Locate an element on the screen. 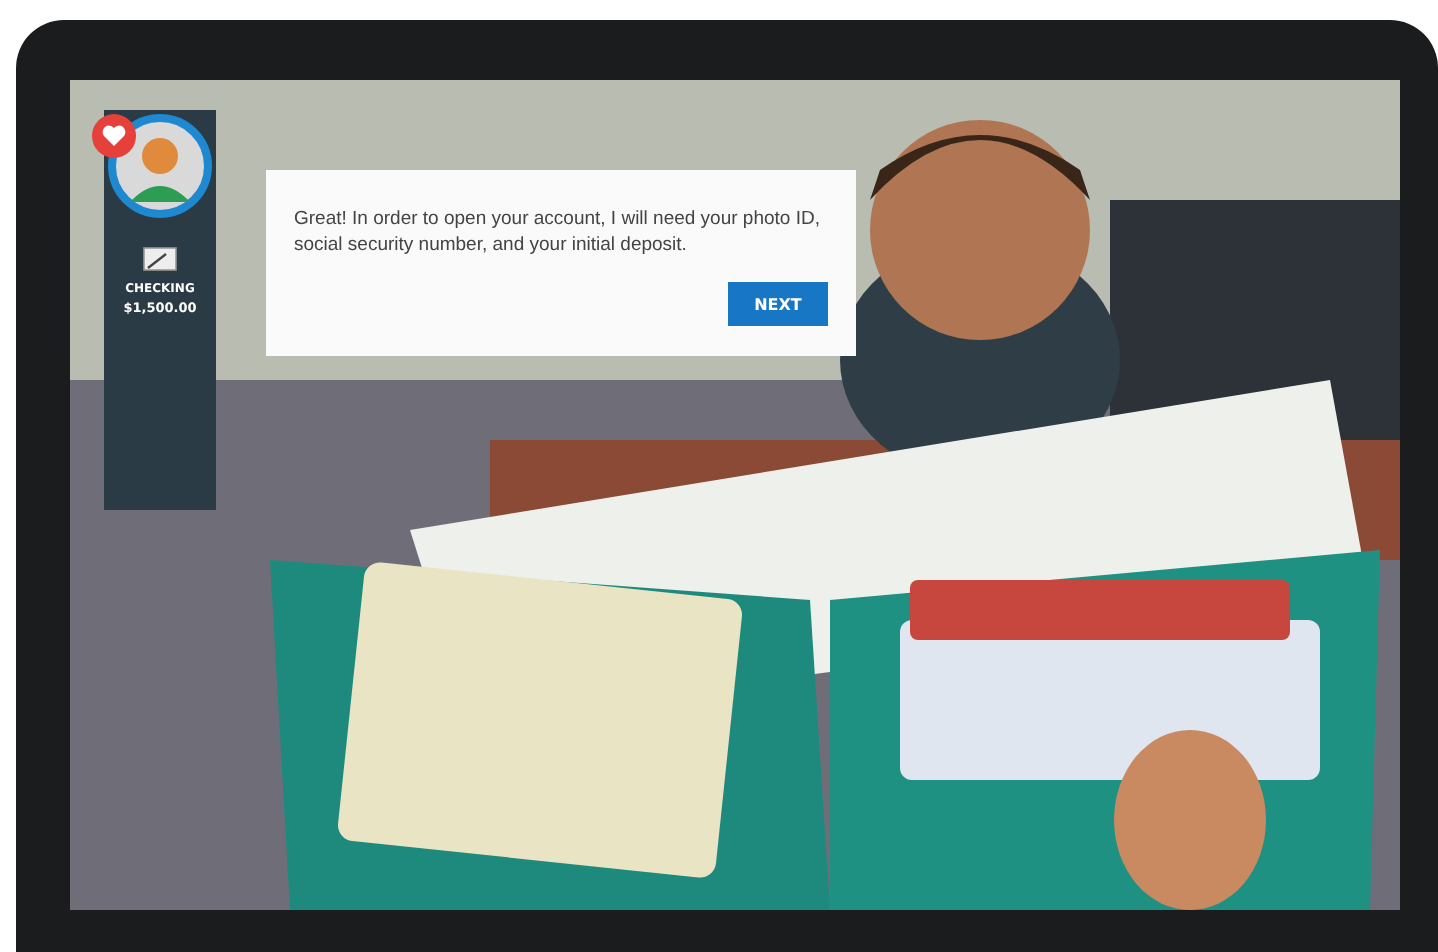  next-button: NEXT is located at coordinates (778, 304).